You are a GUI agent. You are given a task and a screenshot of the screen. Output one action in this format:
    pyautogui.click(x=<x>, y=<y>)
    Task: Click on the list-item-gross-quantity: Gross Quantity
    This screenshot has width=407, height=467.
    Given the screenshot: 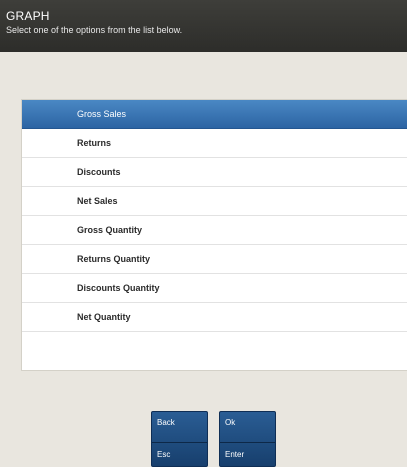 What is the action you would take?
    pyautogui.click(x=214, y=230)
    